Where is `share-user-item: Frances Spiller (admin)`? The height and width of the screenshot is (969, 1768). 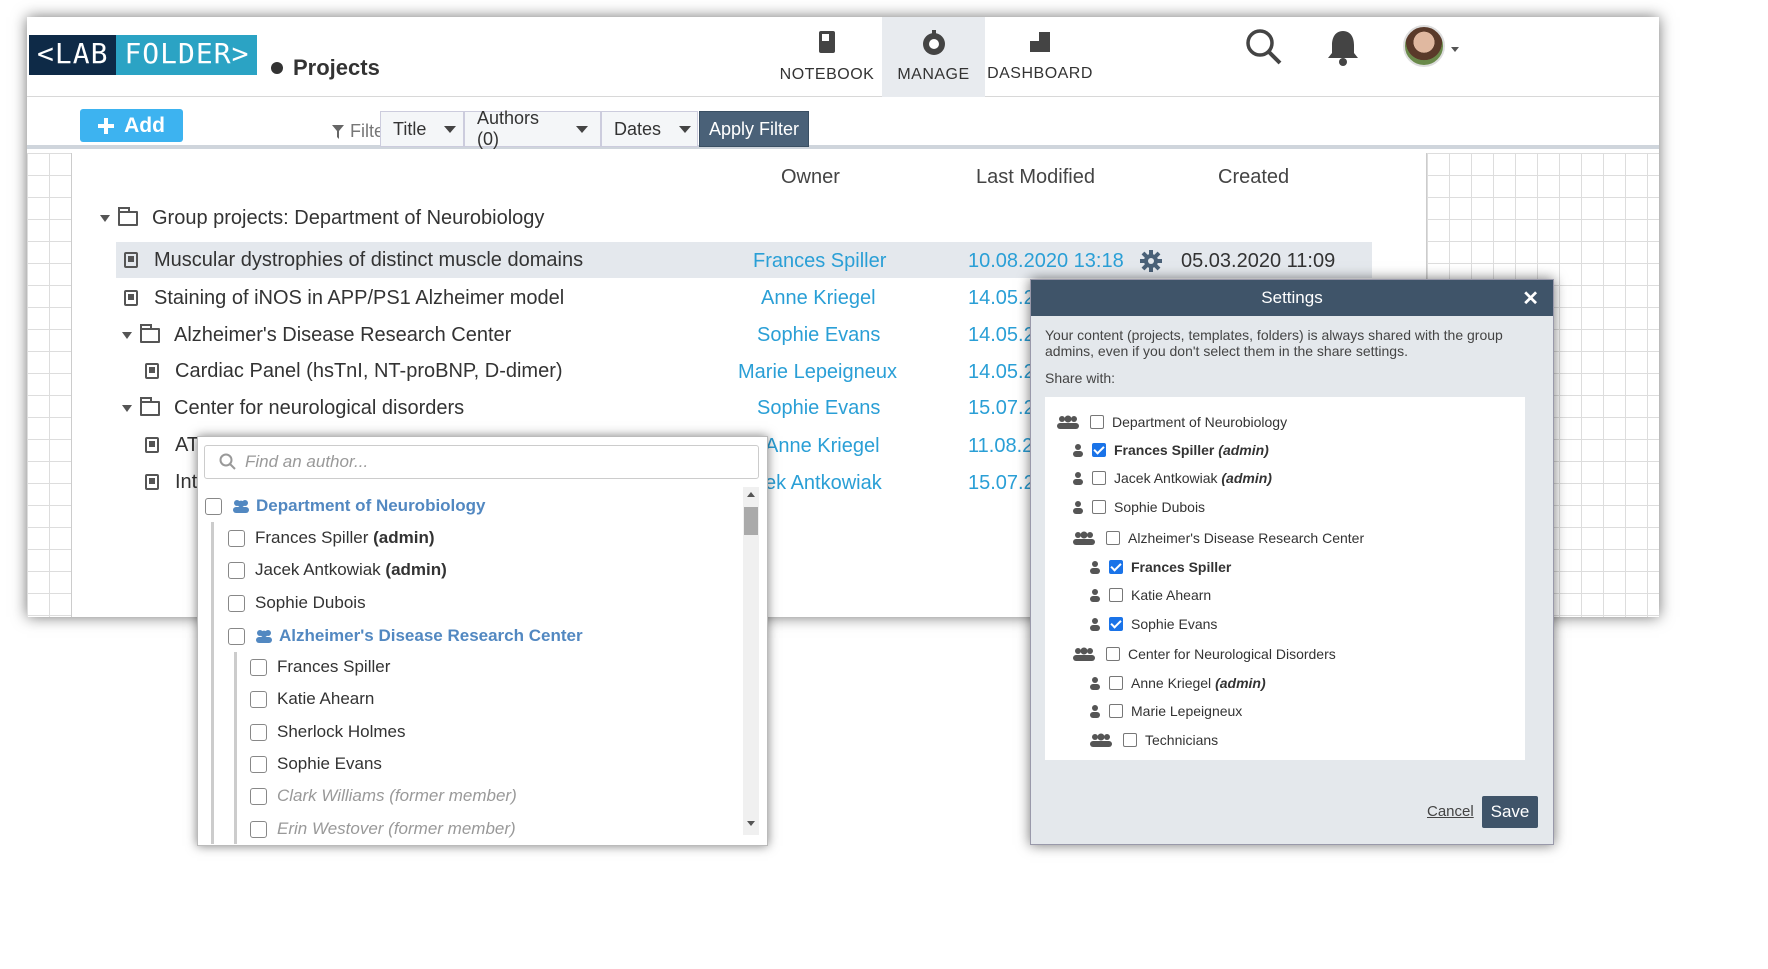 share-user-item: Frances Spiller (admin) is located at coordinates (1170, 450).